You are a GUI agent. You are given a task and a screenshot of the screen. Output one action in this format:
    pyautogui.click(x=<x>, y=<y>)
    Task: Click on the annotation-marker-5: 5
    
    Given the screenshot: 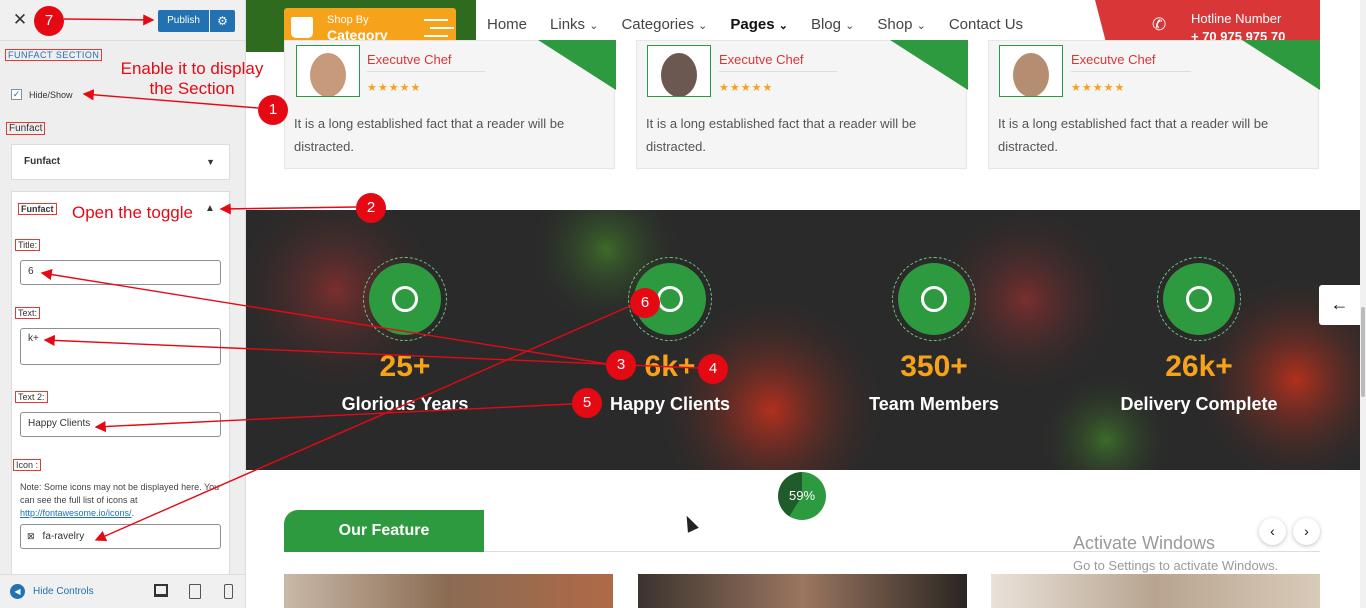 What is the action you would take?
    pyautogui.click(x=587, y=403)
    